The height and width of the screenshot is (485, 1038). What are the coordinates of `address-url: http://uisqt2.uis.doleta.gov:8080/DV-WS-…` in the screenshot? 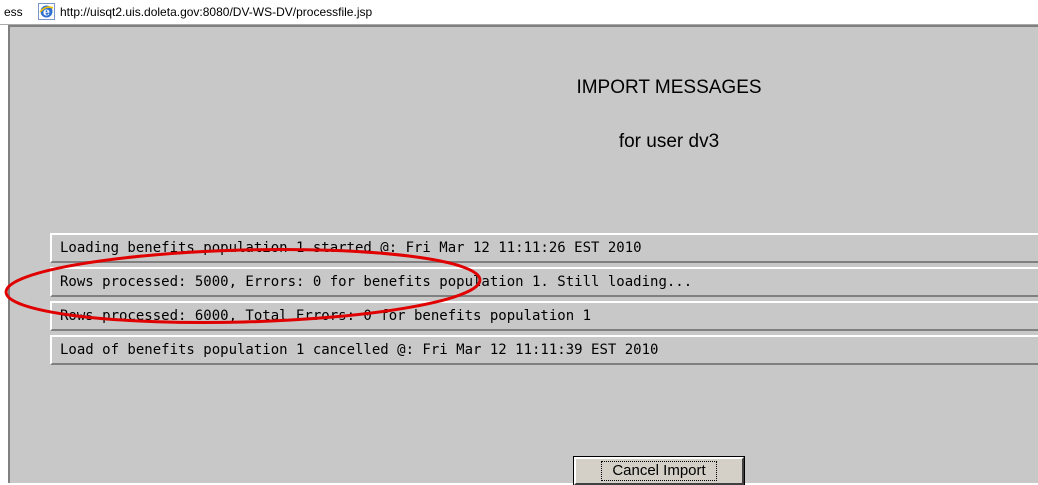 It's located at (216, 12).